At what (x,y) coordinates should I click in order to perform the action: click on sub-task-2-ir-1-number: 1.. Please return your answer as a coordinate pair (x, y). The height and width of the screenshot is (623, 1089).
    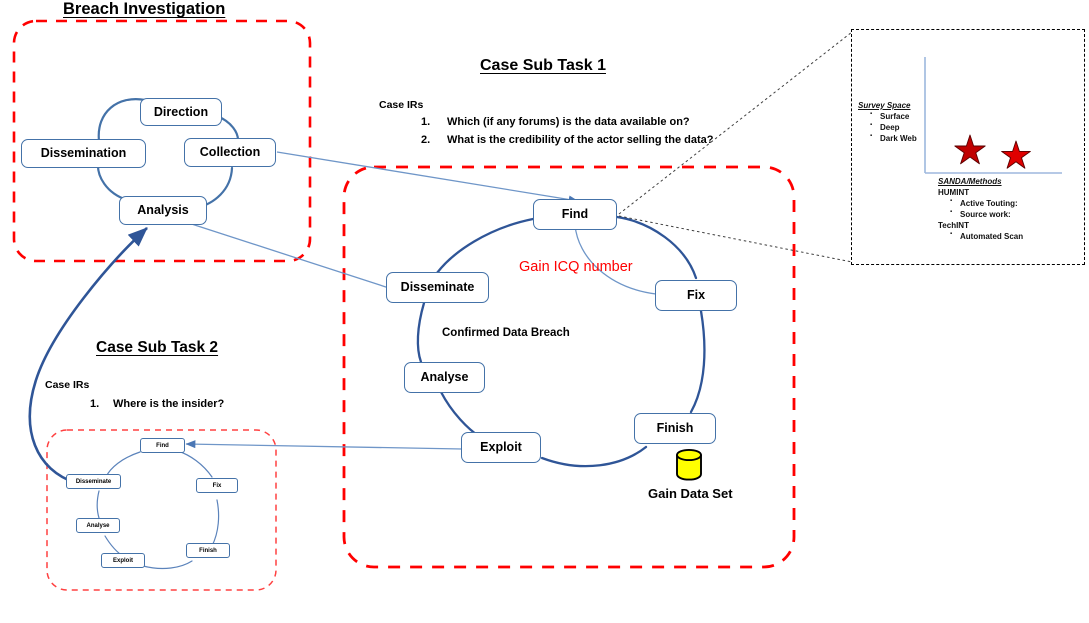
    Looking at the image, I should click on (95, 404).